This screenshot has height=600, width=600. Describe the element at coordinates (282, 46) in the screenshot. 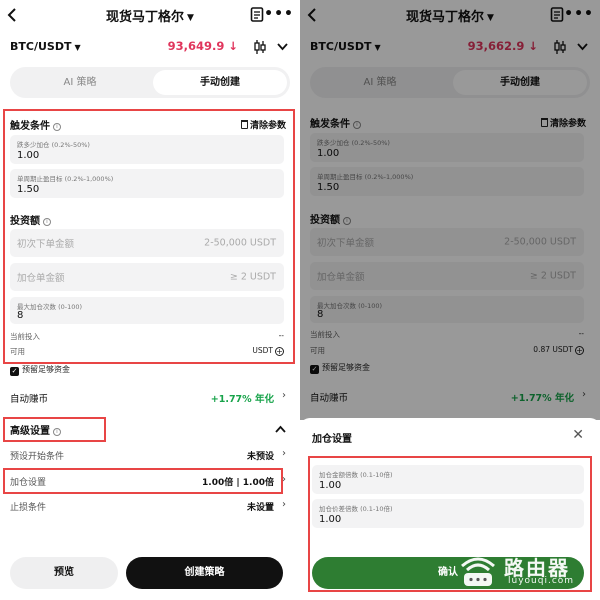

I see `chevron-down-icon` at that location.